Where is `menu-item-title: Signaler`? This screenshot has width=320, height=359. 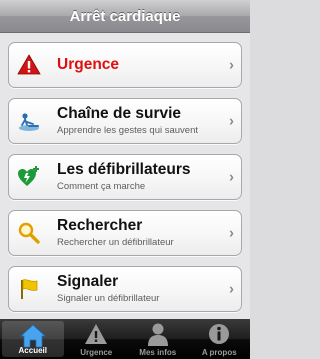
menu-item-title: Signaler is located at coordinates (88, 281).